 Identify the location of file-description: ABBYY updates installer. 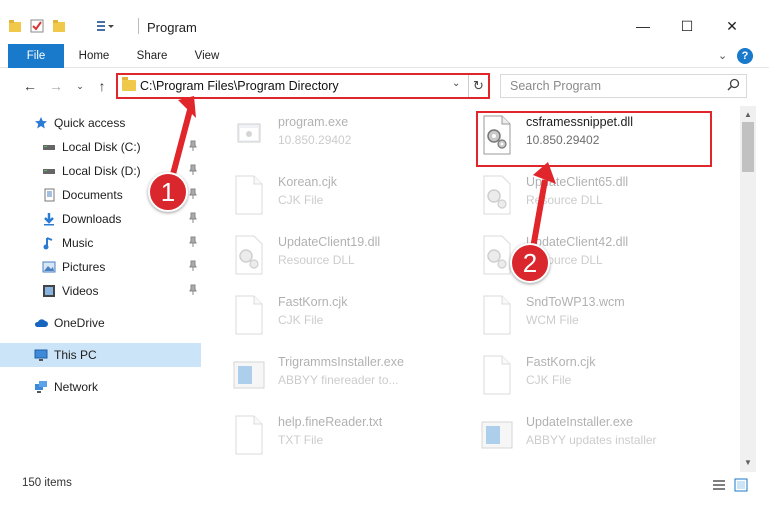
(591, 440).